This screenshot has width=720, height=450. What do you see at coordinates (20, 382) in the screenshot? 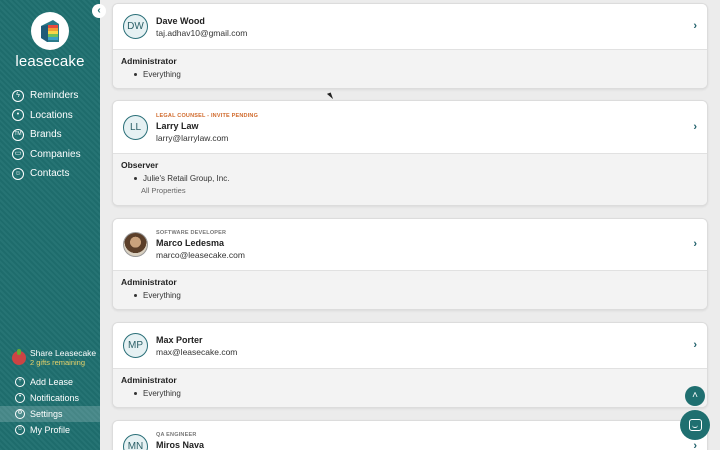
I see `plus-icon: +` at bounding box center [20, 382].